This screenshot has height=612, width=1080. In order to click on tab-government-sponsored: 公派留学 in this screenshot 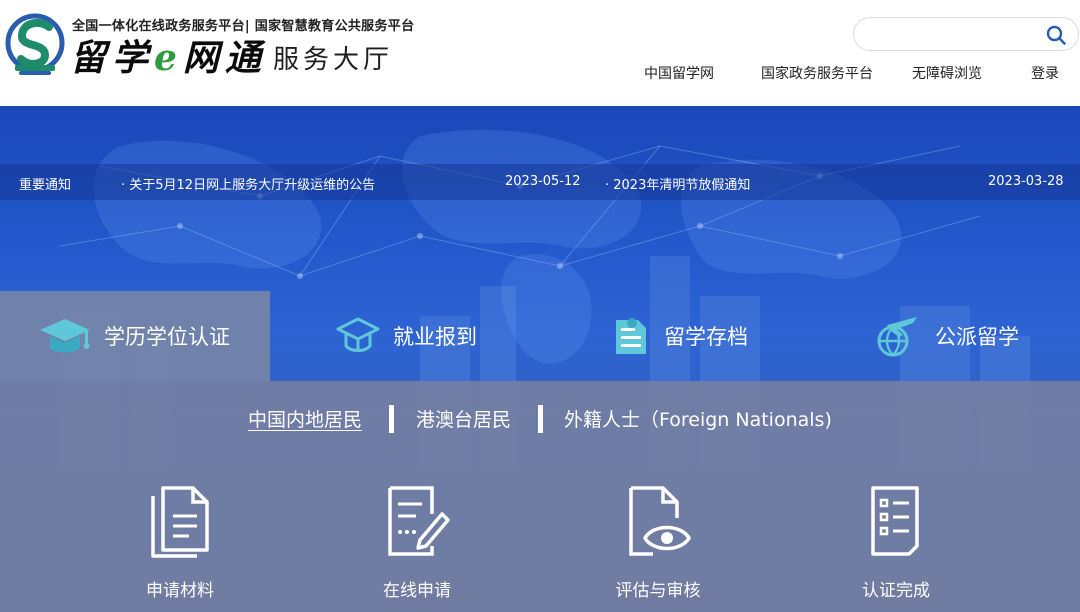, I will do `click(973, 336)`.